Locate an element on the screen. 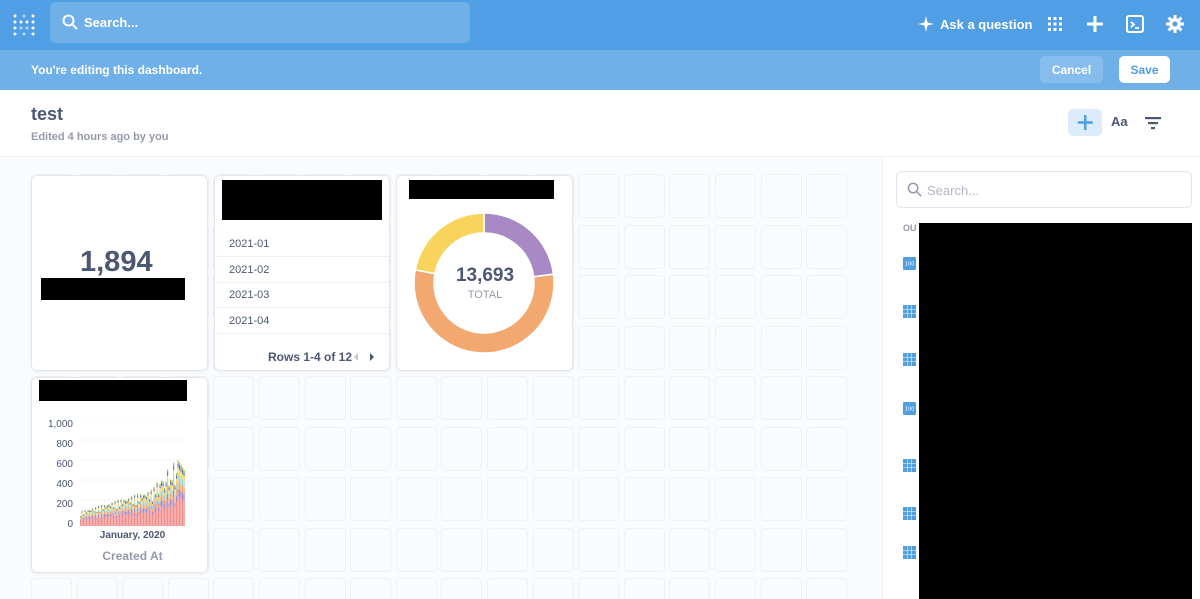 This screenshot has width=1200, height=599. stacked-bar-chart is located at coordinates (132, 473).